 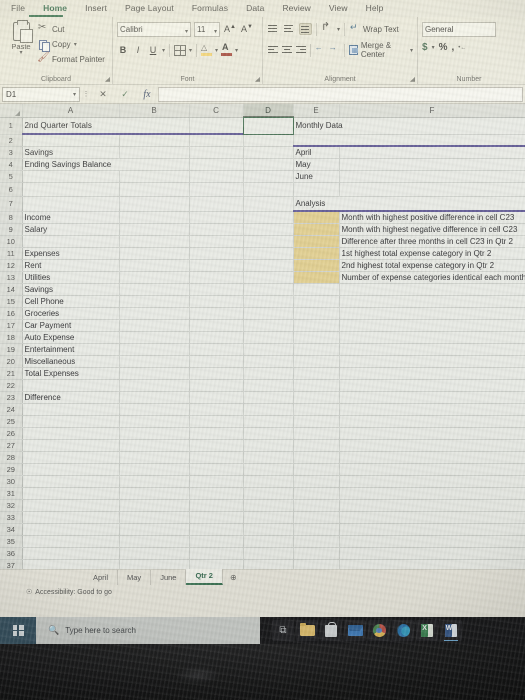 What do you see at coordinates (216, 349) in the screenshot?
I see `cell-c19` at bounding box center [216, 349].